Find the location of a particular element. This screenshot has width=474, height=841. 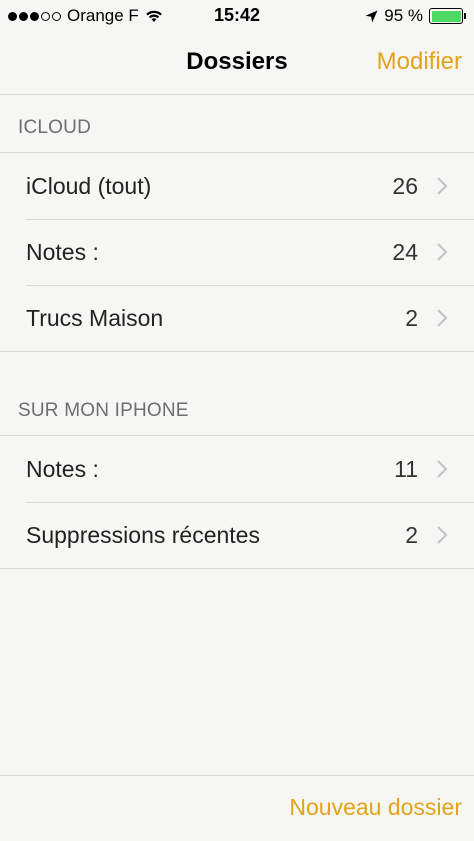

edit-button: Modifier is located at coordinates (419, 62).